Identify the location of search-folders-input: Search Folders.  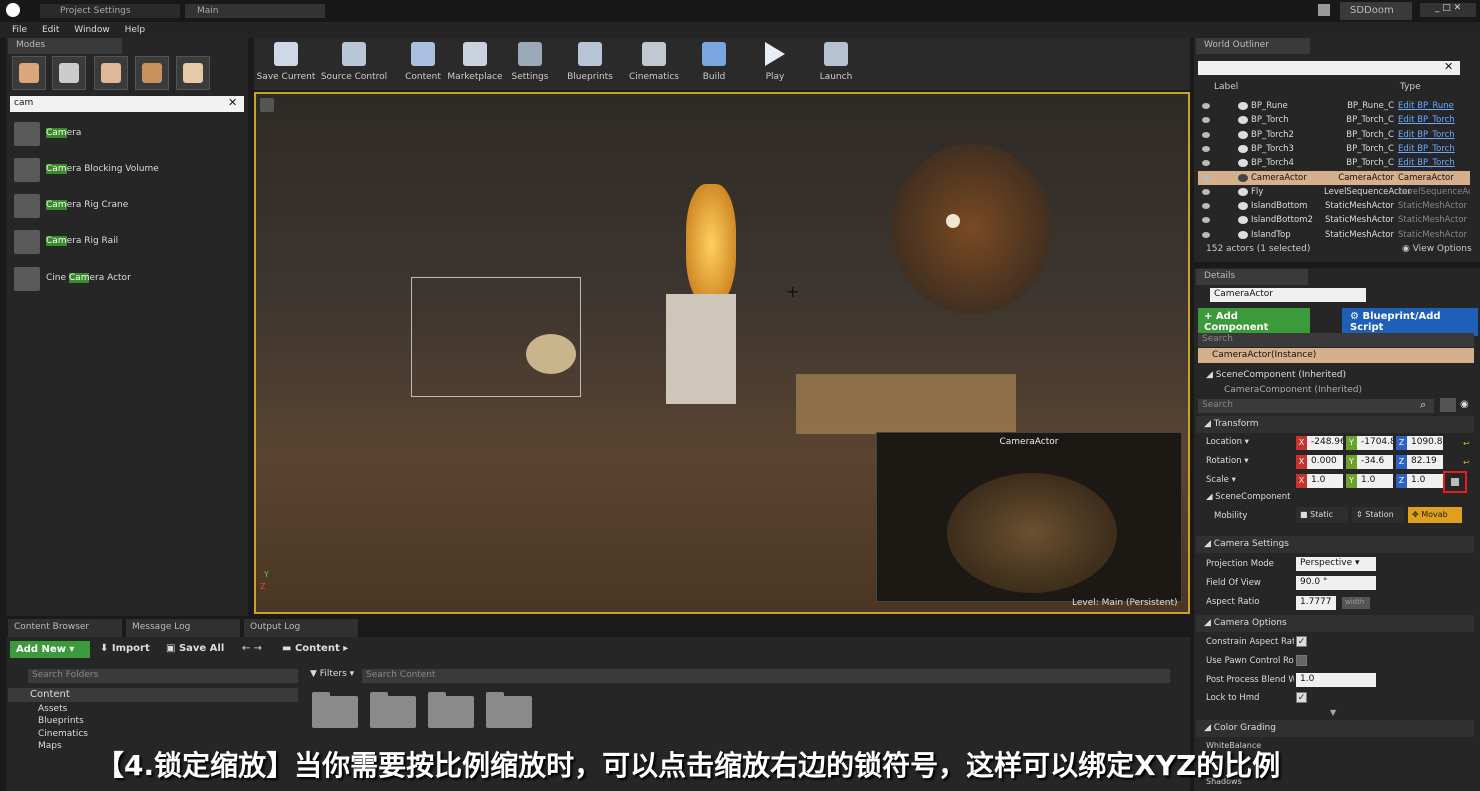
(163, 676).